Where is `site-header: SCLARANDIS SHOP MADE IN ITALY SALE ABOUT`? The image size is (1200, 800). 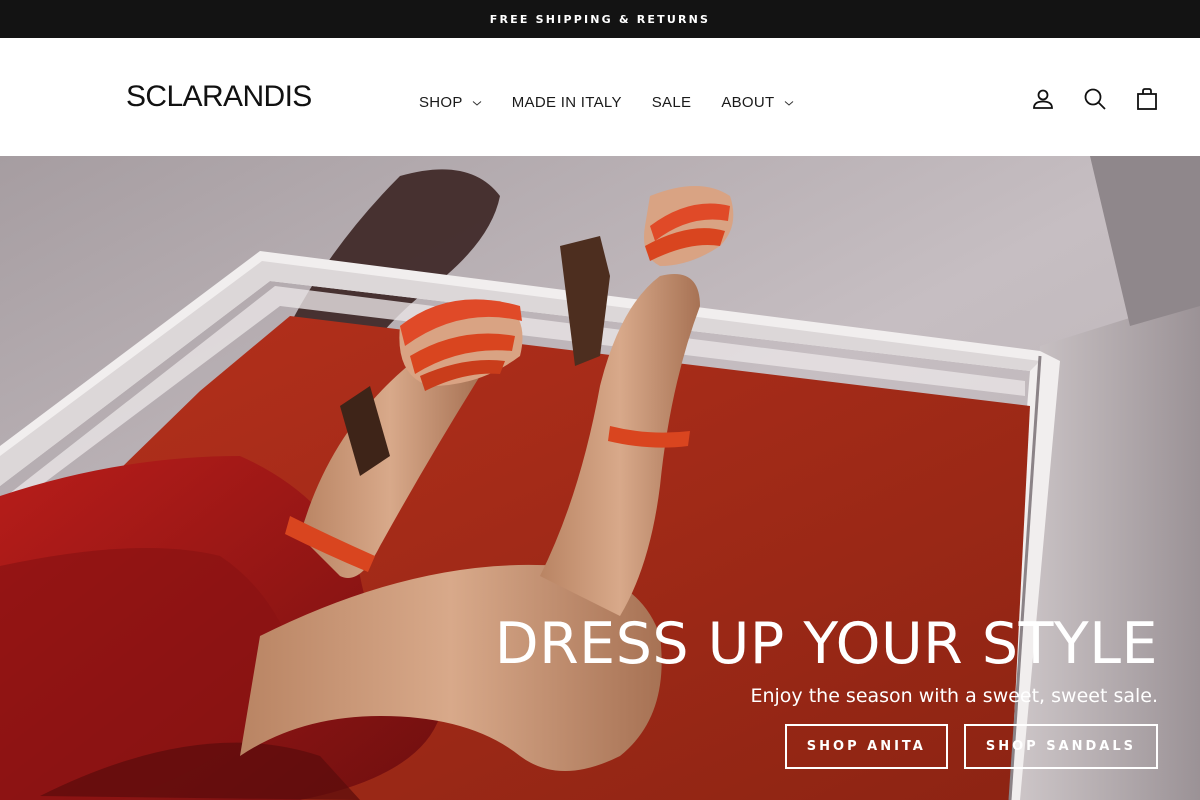
site-header: SCLARANDIS SHOP MADE IN ITALY SALE ABOUT is located at coordinates (600, 97).